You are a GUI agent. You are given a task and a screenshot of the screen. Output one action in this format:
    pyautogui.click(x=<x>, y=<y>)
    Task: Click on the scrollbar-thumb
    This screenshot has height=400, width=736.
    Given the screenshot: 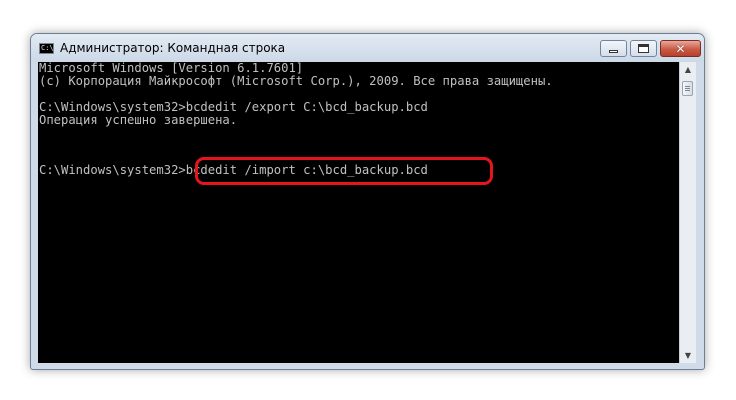 What is the action you would take?
    pyautogui.click(x=687, y=88)
    